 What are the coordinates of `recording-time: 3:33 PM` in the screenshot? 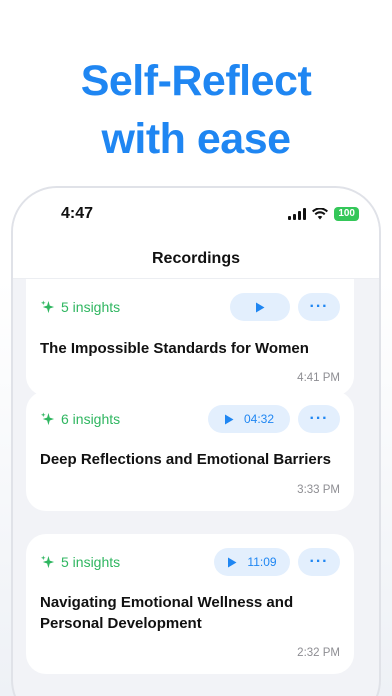 It's located at (318, 490).